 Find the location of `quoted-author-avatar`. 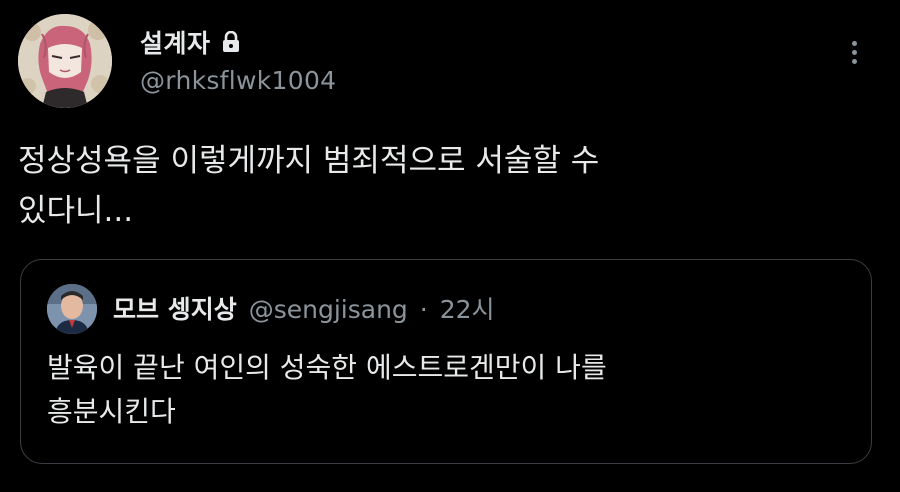

quoted-author-avatar is located at coordinates (72, 309).